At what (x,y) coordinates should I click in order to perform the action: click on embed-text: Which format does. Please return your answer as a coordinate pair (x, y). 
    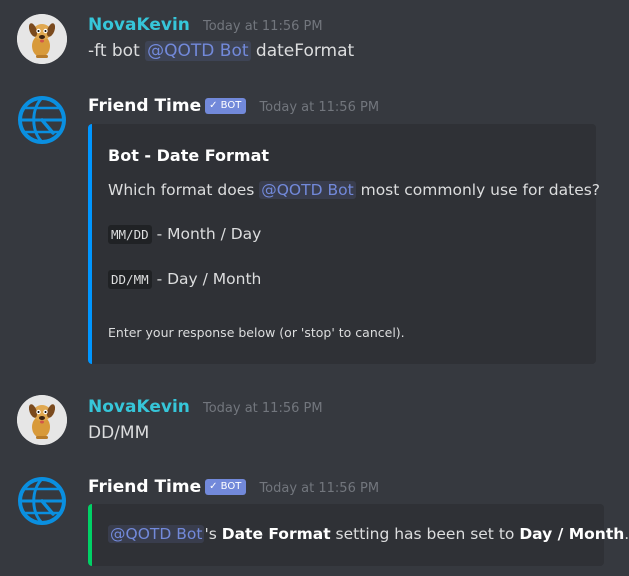
    Looking at the image, I should click on (184, 190).